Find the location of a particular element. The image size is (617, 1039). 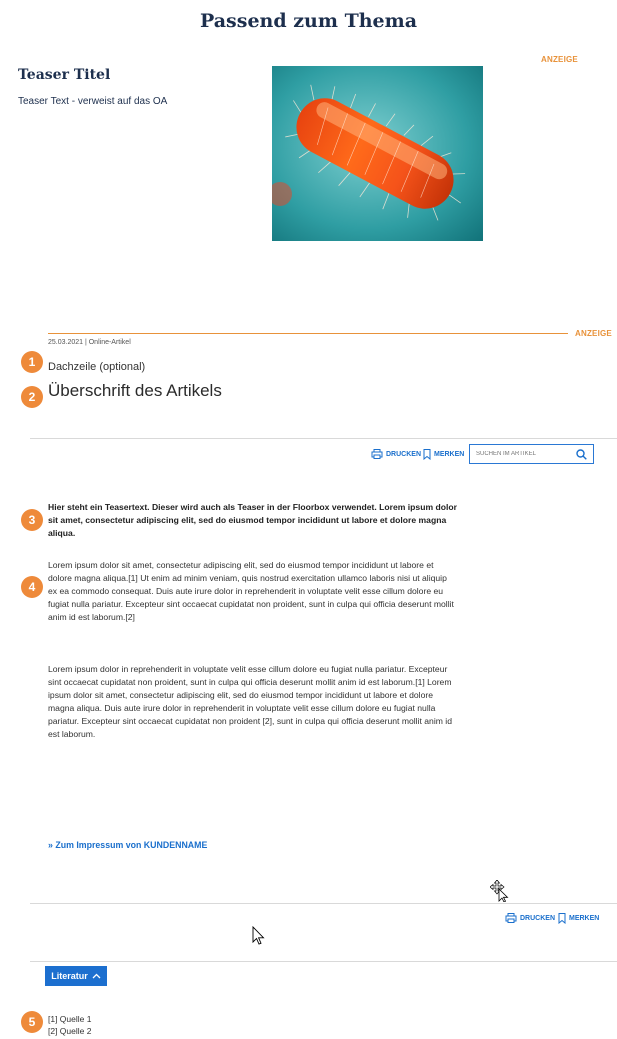

chevron-up-icon is located at coordinates (96, 976).